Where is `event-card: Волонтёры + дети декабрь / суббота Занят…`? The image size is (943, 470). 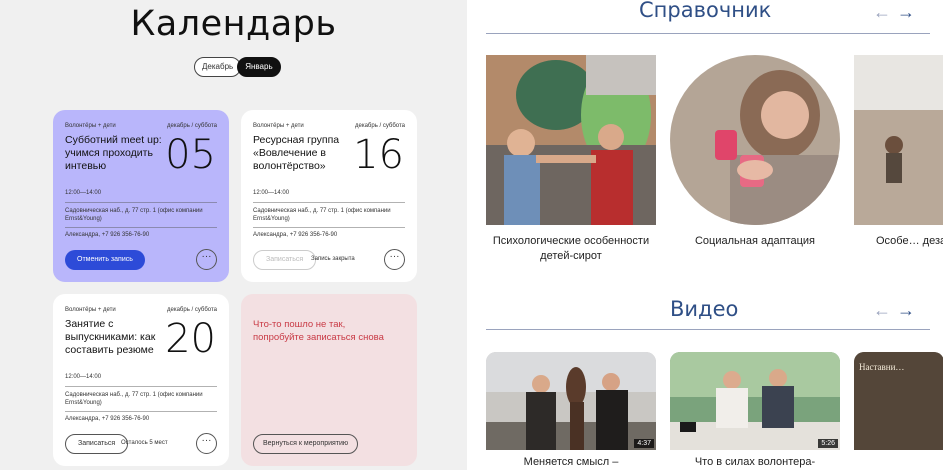
event-card: Волонтёры + дети декабрь / суббота Занят… is located at coordinates (141, 380).